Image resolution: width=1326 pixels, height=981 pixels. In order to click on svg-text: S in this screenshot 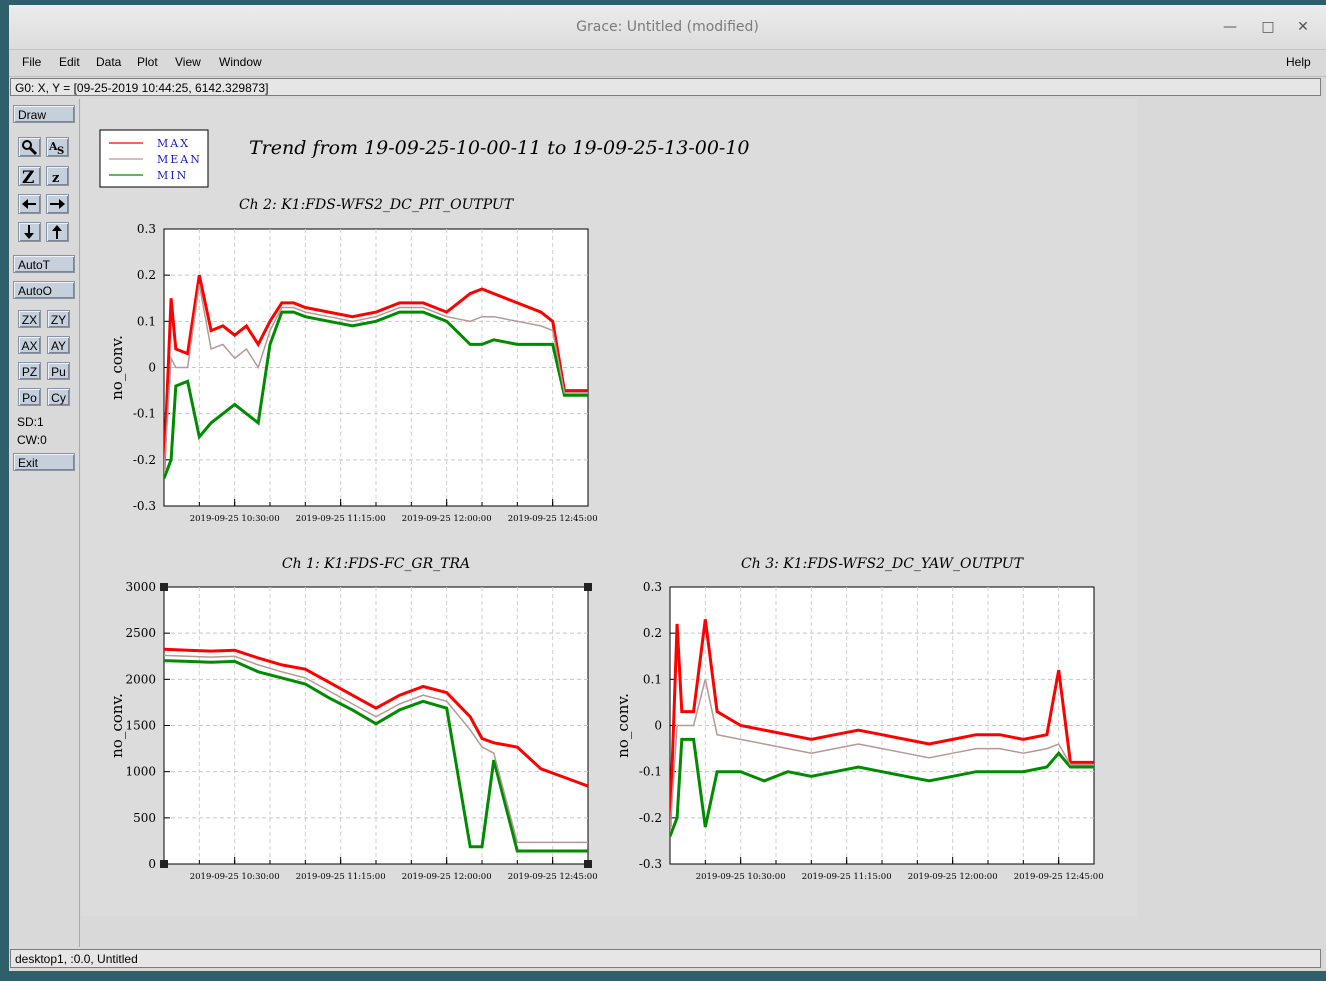, I will do `click(60, 151)`.